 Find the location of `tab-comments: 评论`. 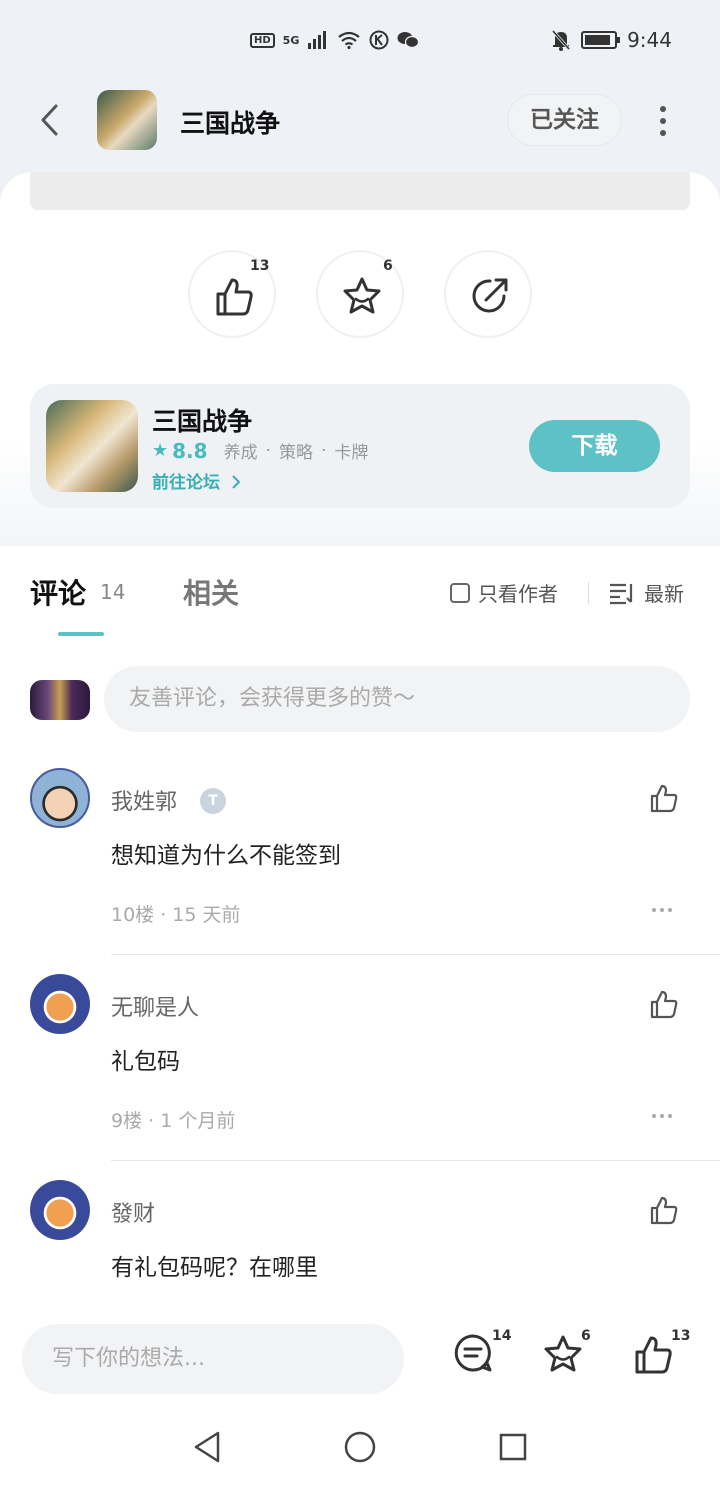

tab-comments: 评论 is located at coordinates (58, 592).